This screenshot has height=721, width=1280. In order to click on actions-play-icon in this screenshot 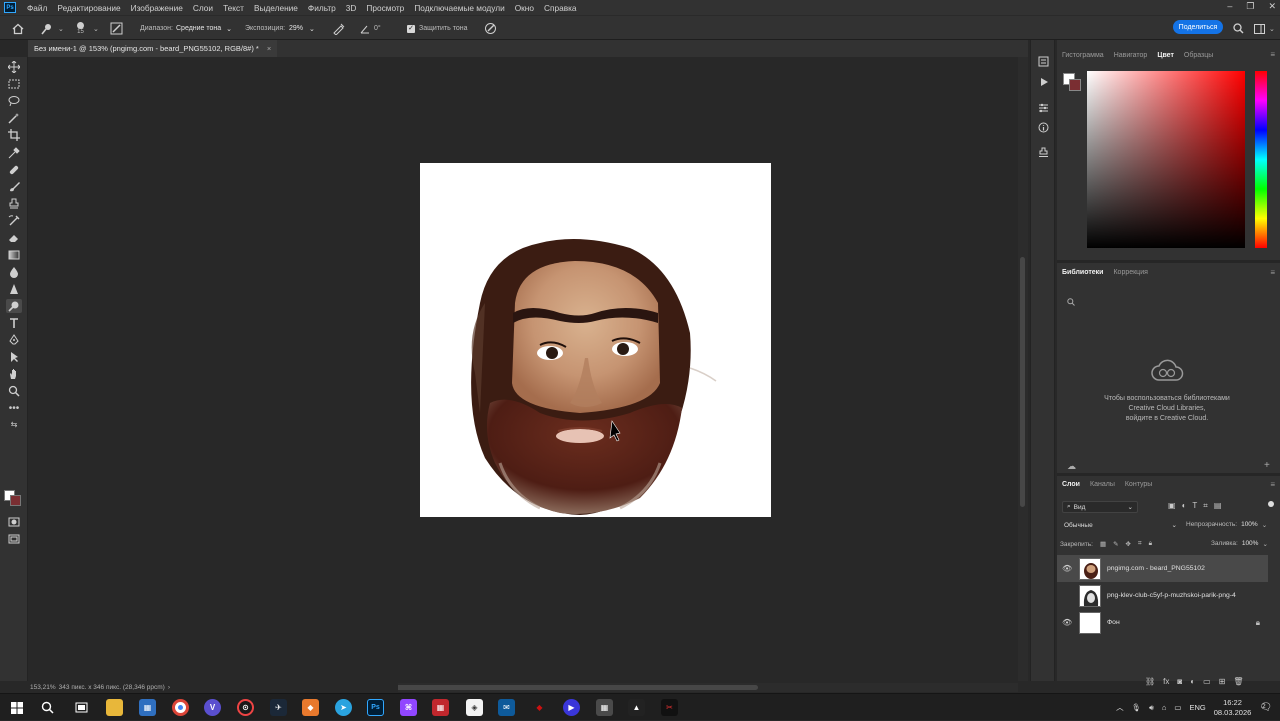, I will do `click(1043, 81)`.